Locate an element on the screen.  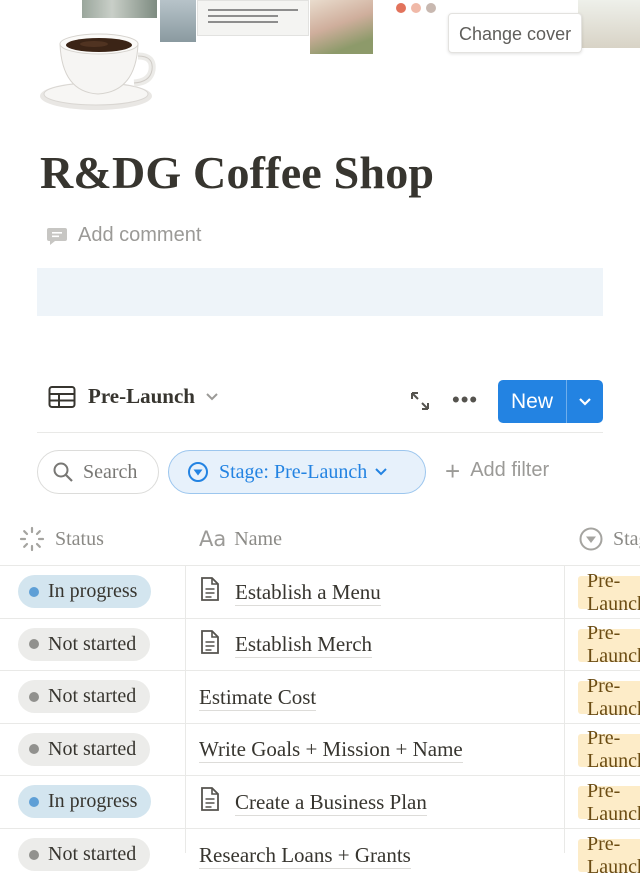
row-title: Establish a Menu is located at coordinates (308, 592).